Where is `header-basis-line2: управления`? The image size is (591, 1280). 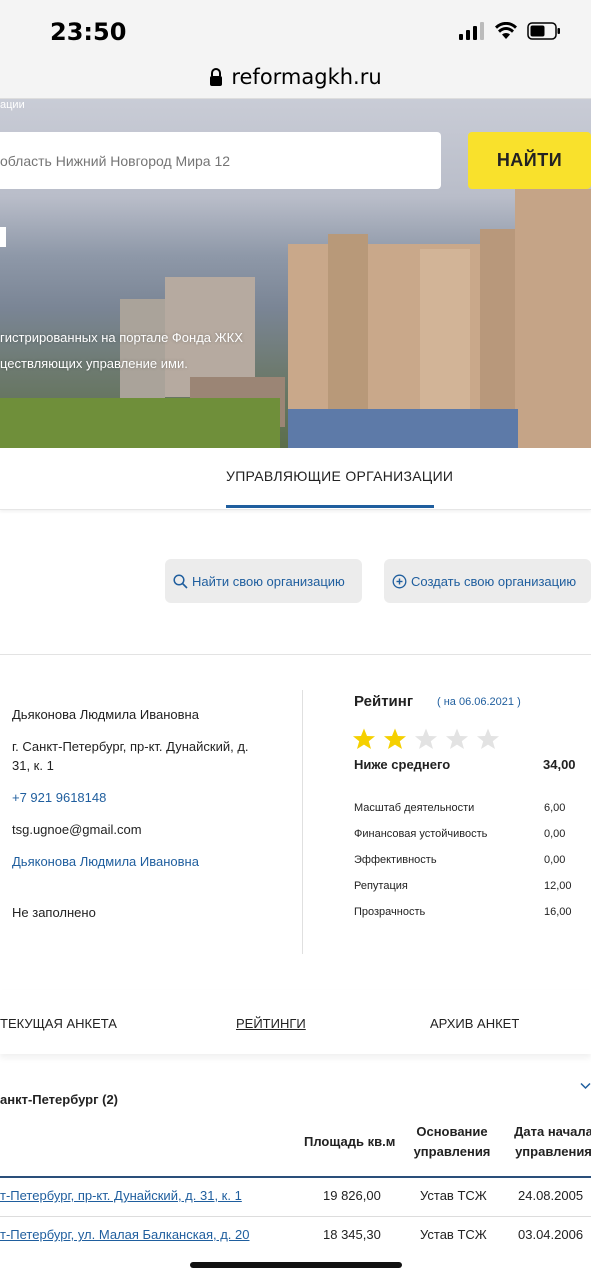
header-basis-line2: управления is located at coordinates (452, 1151).